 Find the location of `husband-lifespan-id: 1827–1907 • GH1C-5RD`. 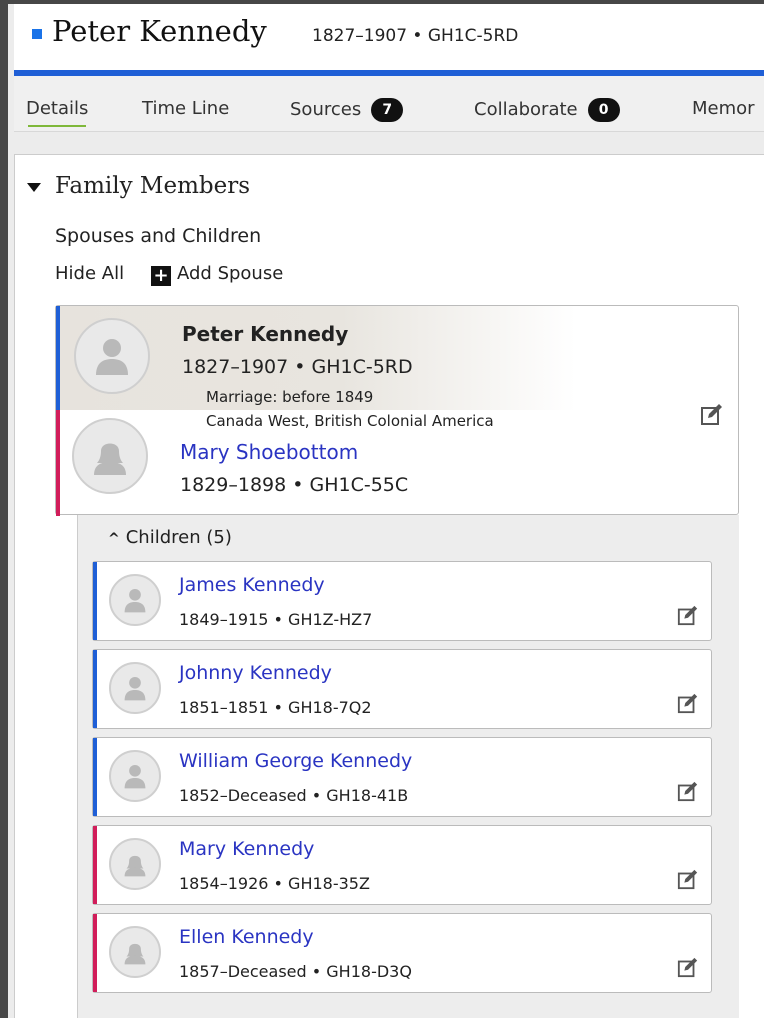

husband-lifespan-id: 1827–1907 • GH1C-5RD is located at coordinates (297, 367).